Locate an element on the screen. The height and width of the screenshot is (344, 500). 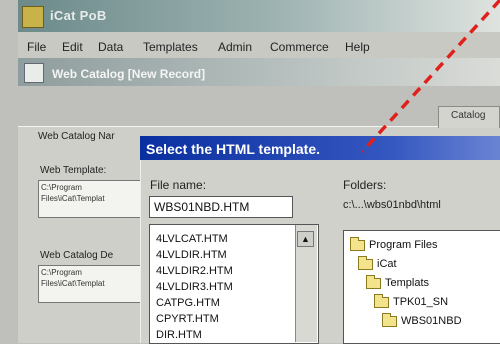
folder-item-wbs01nbd: WBS01NBD is located at coordinates (422, 319).